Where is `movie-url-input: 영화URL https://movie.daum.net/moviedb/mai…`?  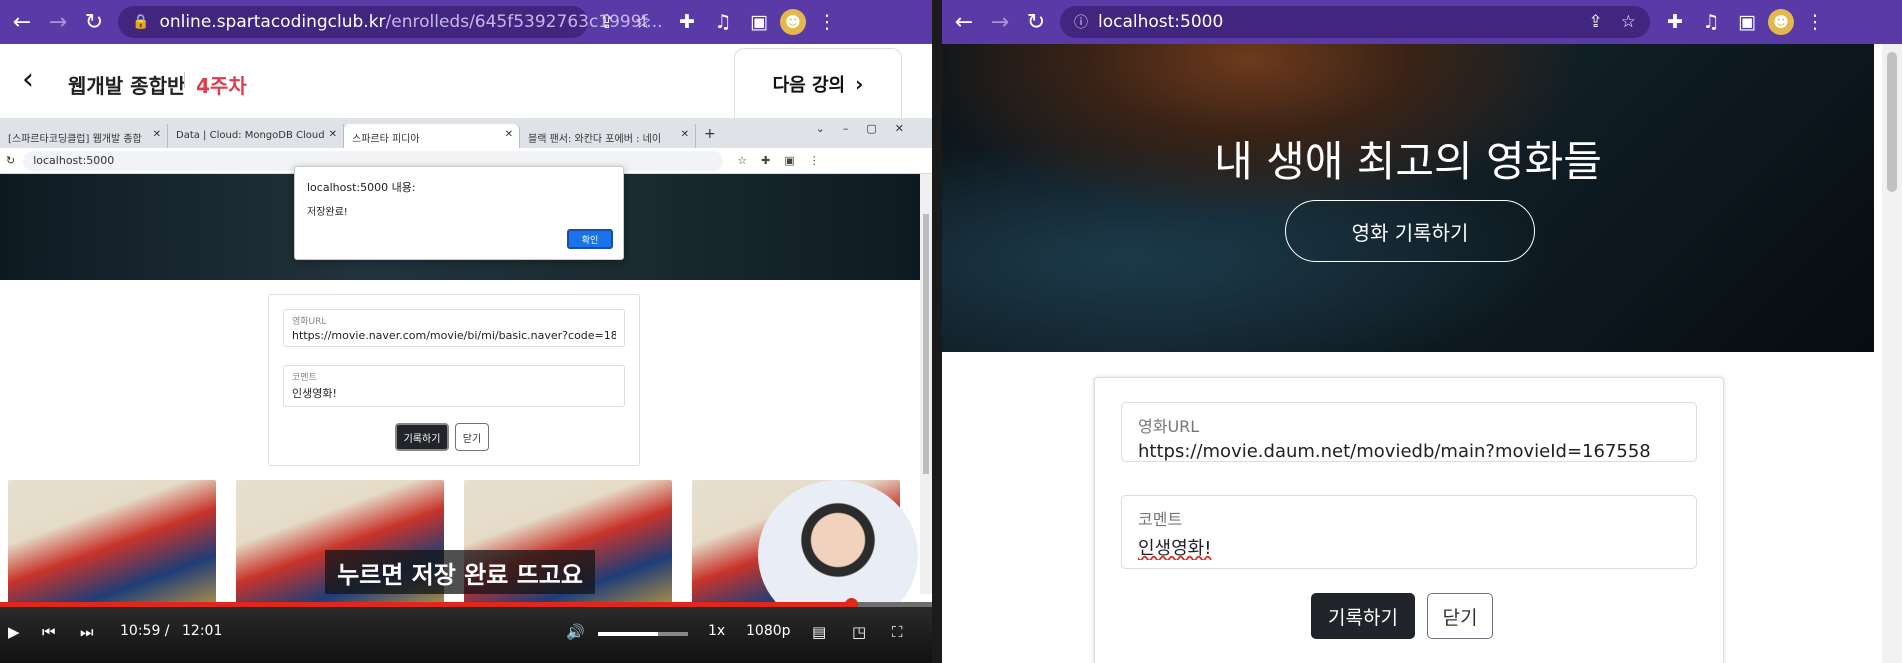 movie-url-input: 영화URL https://movie.daum.net/moviedb/mai… is located at coordinates (1409, 432).